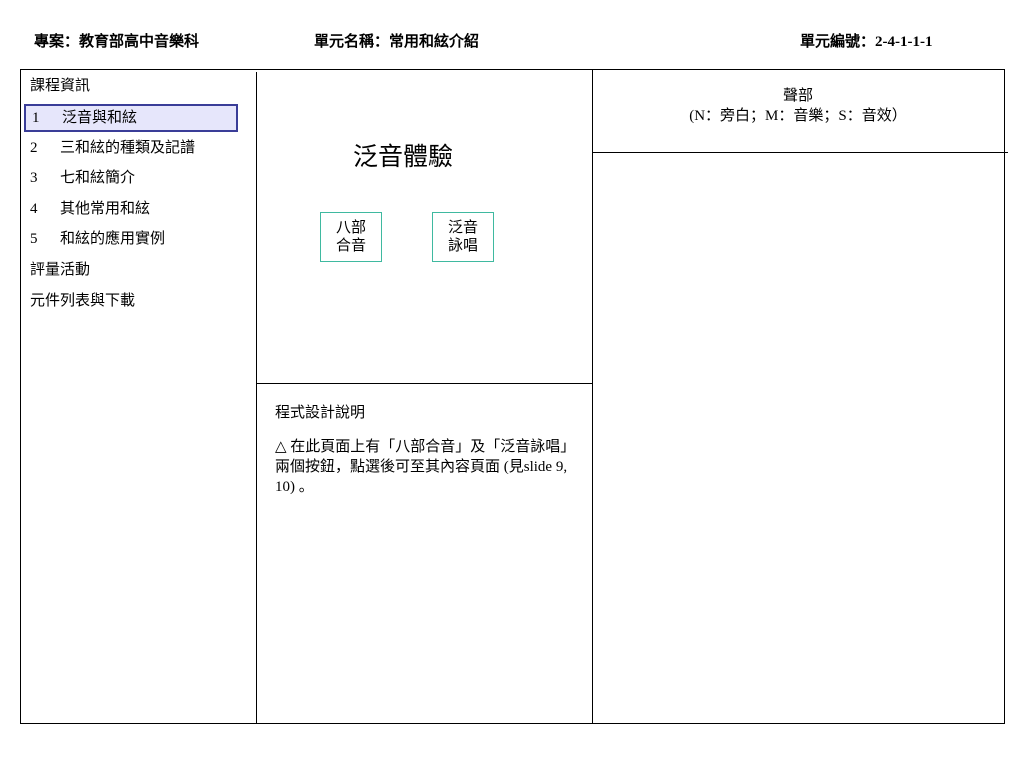 The image size is (1024, 768). Describe the element at coordinates (397, 42) in the screenshot. I see `unit-name-label: 單元名稱：常用和絃介紹` at that location.